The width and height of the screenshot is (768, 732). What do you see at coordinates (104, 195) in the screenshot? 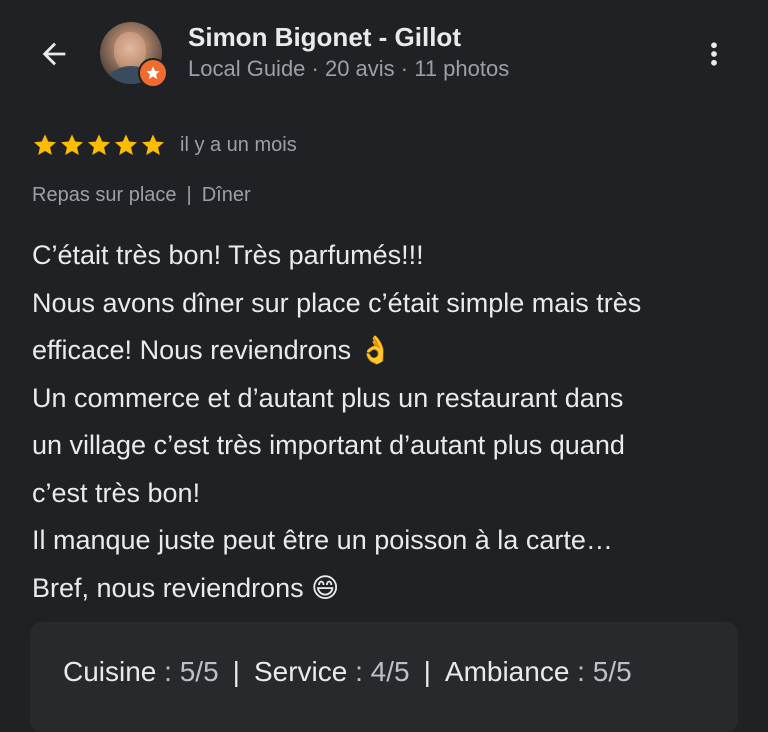
I see `tag-meal-type: Repas sur place` at bounding box center [104, 195].